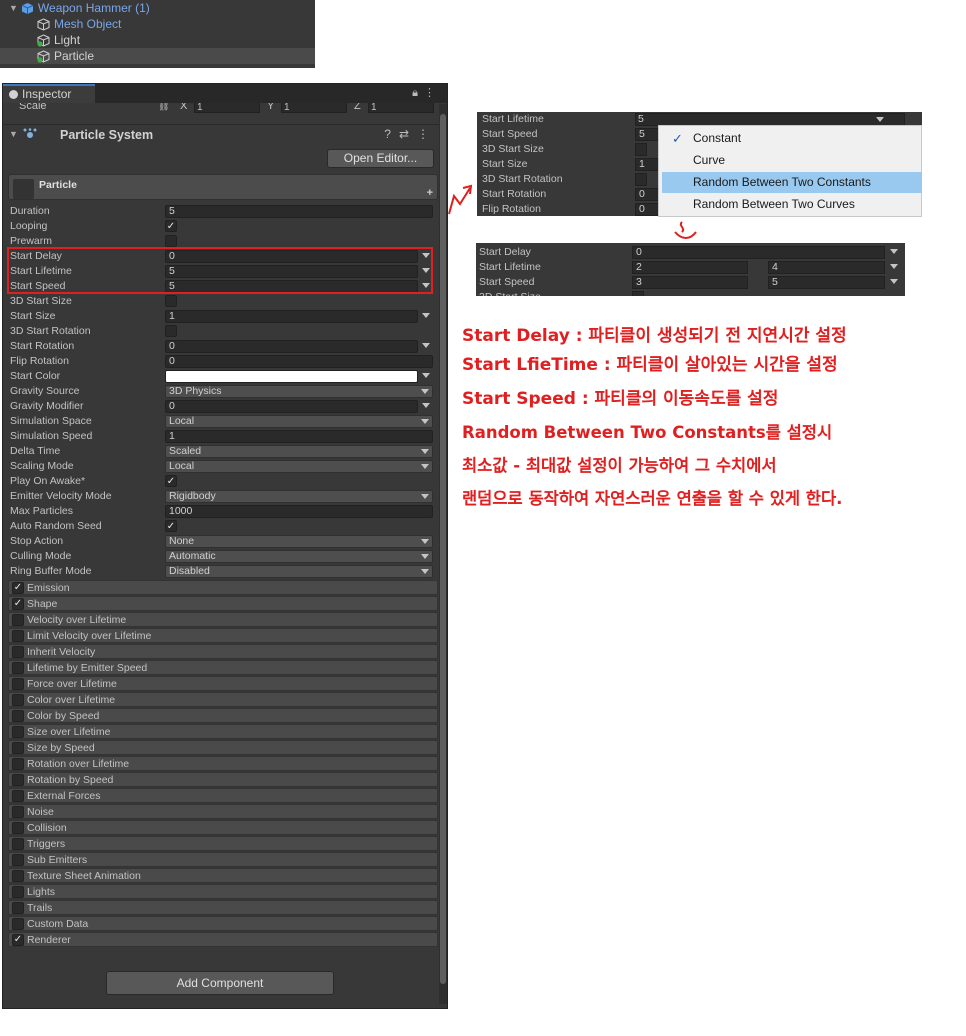  Describe the element at coordinates (690, 267) in the screenshot. I see `min-value-field: 2` at that location.